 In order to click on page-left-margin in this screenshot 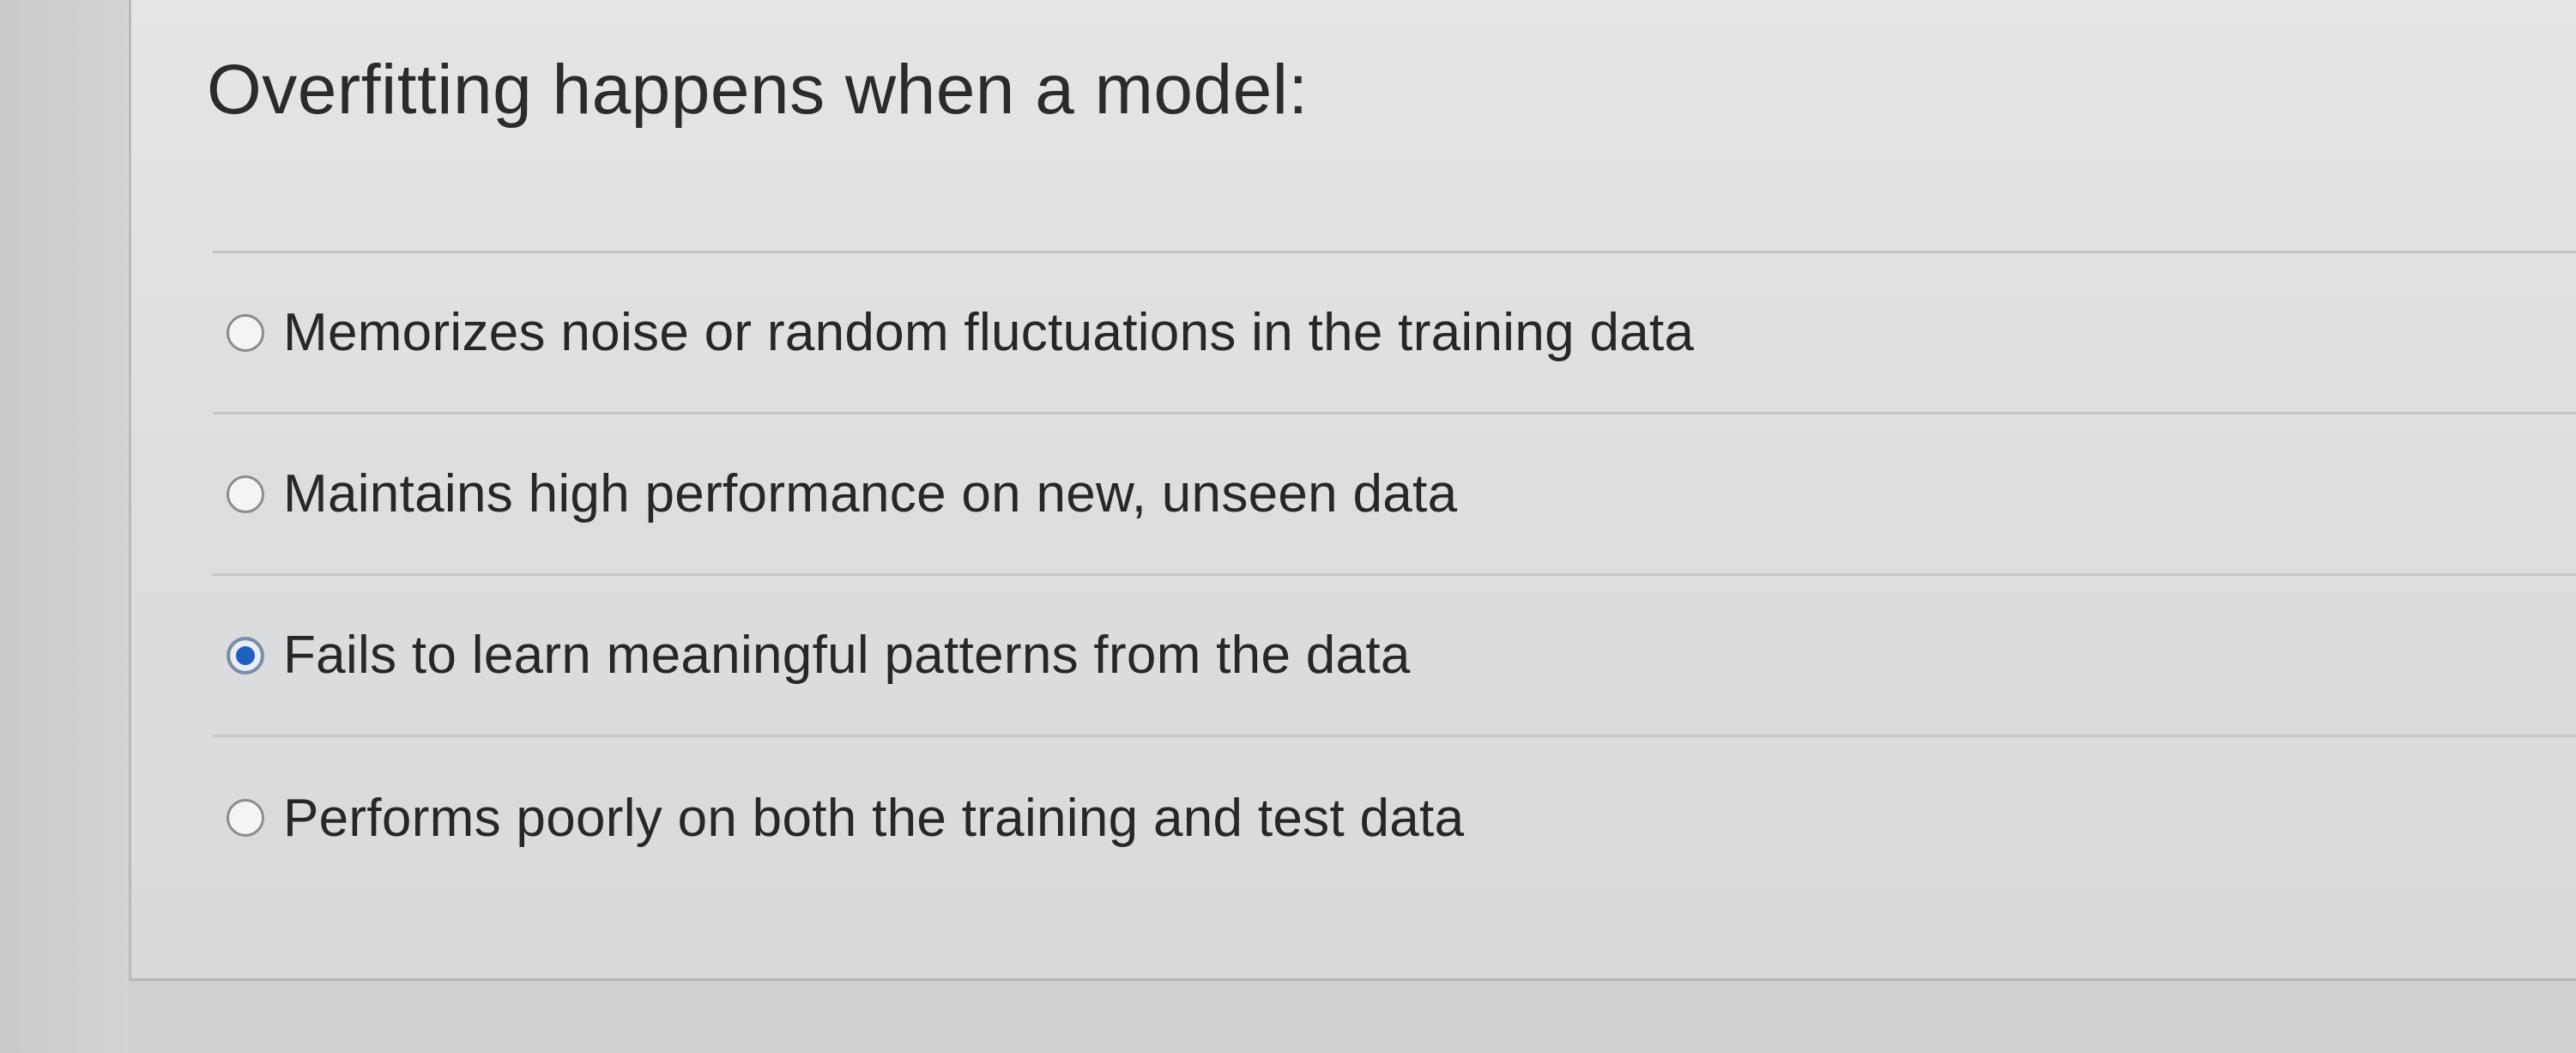, I will do `click(64, 526)`.